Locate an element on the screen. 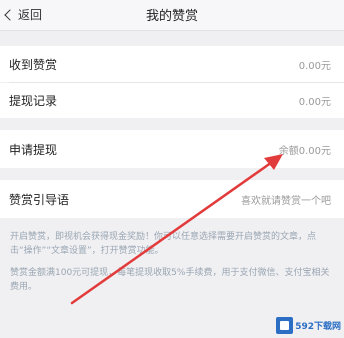 This screenshot has width=344, height=338. page-title: 我的赞赏 is located at coordinates (171, 16).